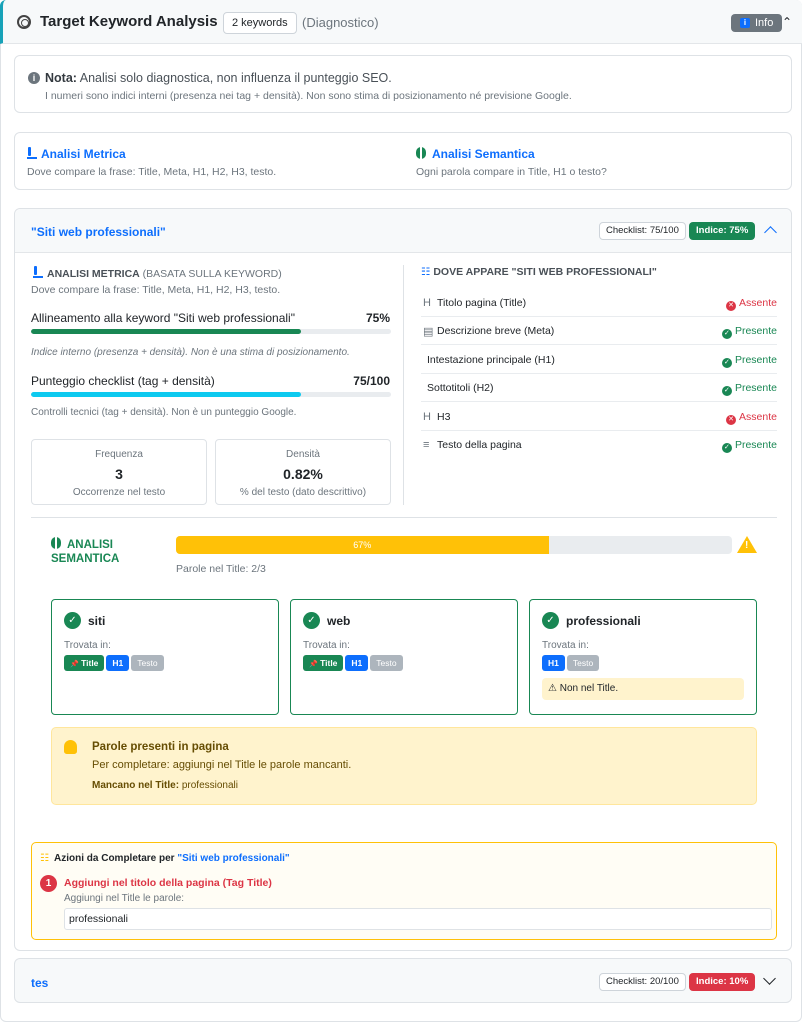 The image size is (802, 1024). What do you see at coordinates (599, 360) in the screenshot?
I see `where-row: Intestazione principale (H1) ✓ Presente` at bounding box center [599, 360].